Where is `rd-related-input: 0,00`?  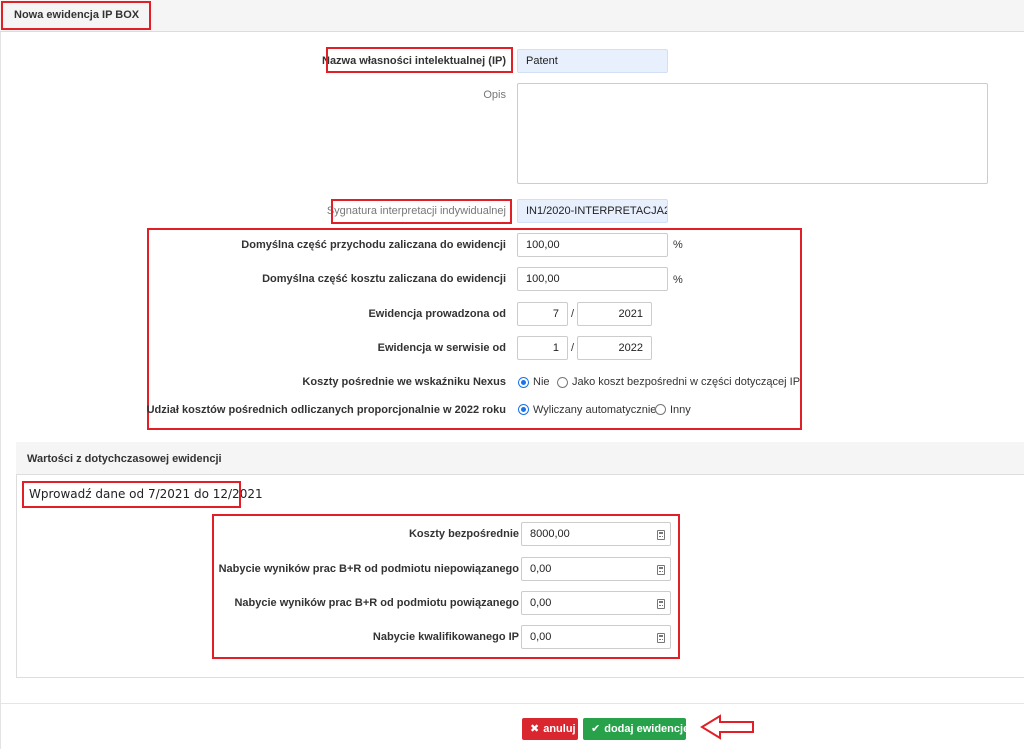 rd-related-input: 0,00 is located at coordinates (596, 603).